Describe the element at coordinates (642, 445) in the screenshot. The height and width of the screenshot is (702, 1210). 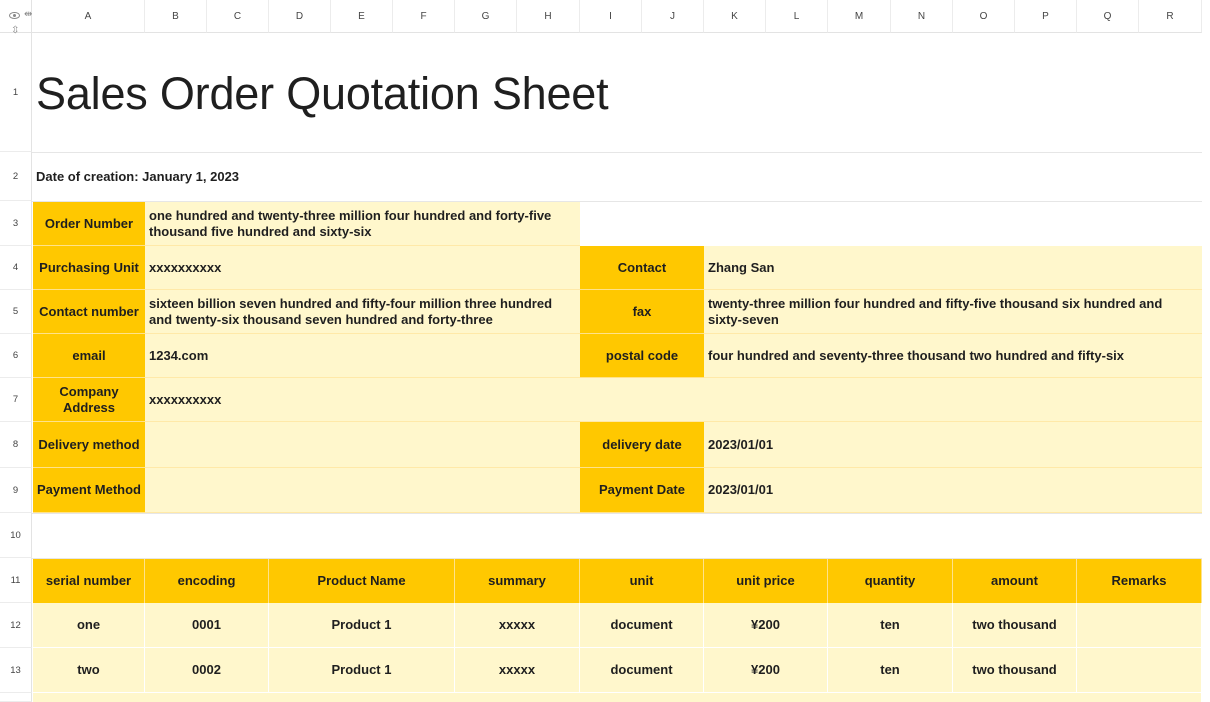
I see `delivery-date-label: delivery date` at that location.